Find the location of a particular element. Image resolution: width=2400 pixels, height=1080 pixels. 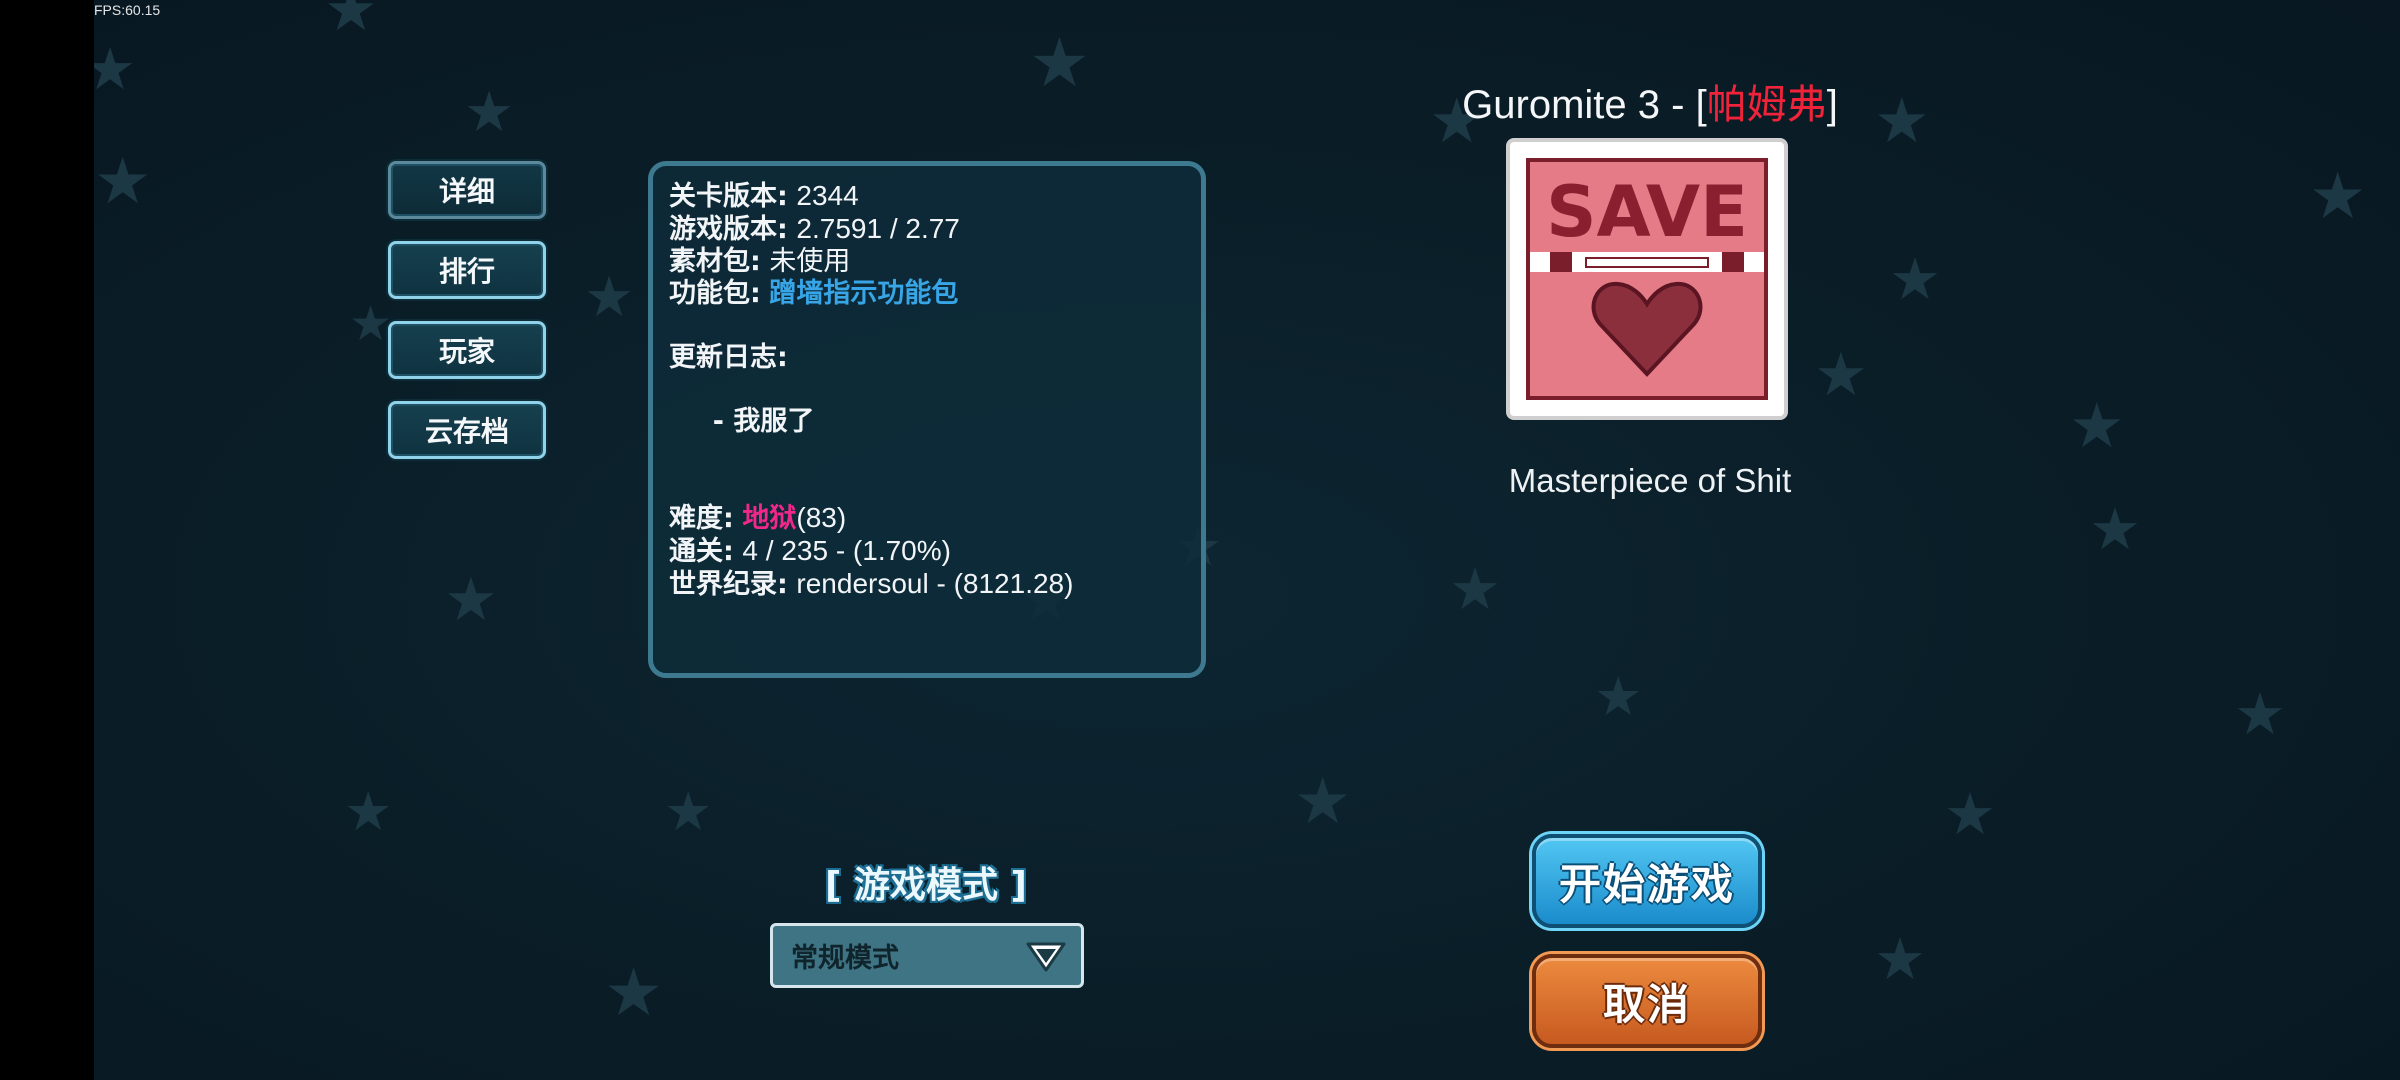

level-version-value: 2344 is located at coordinates (827, 195).